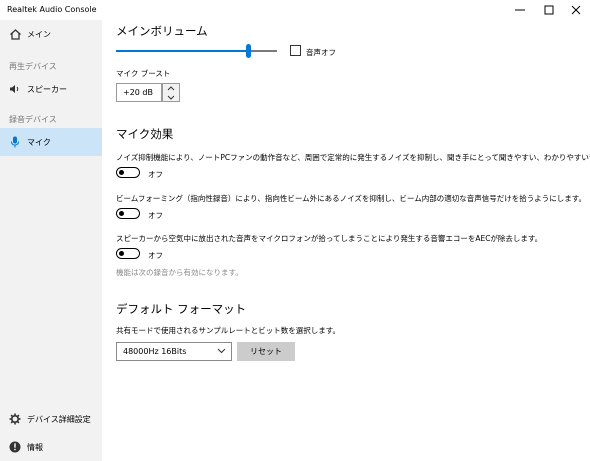 The width and height of the screenshot is (590, 461). Describe the element at coordinates (321, 52) in the screenshot. I see `mute-label: 音声オフ` at that location.